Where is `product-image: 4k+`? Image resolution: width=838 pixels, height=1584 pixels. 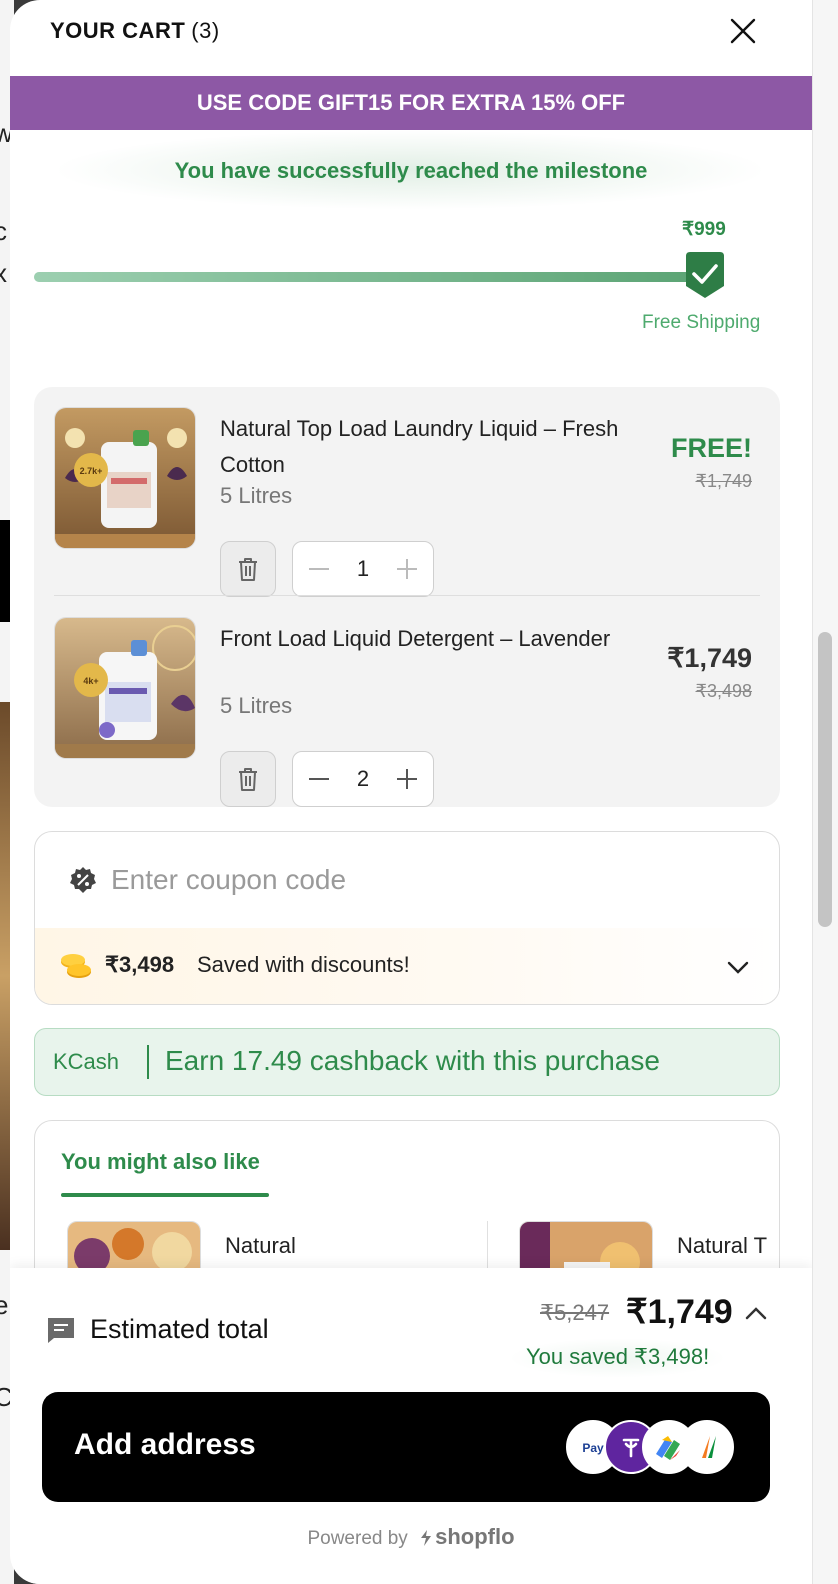
product-image: 4k+ is located at coordinates (125, 688).